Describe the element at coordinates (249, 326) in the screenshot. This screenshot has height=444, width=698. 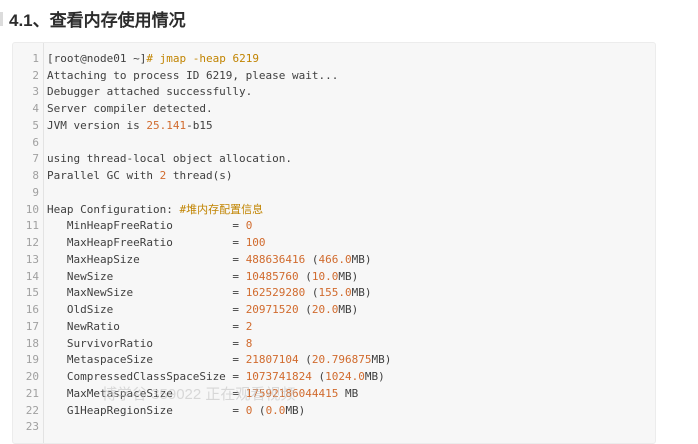
I see `code-token: 2` at that location.